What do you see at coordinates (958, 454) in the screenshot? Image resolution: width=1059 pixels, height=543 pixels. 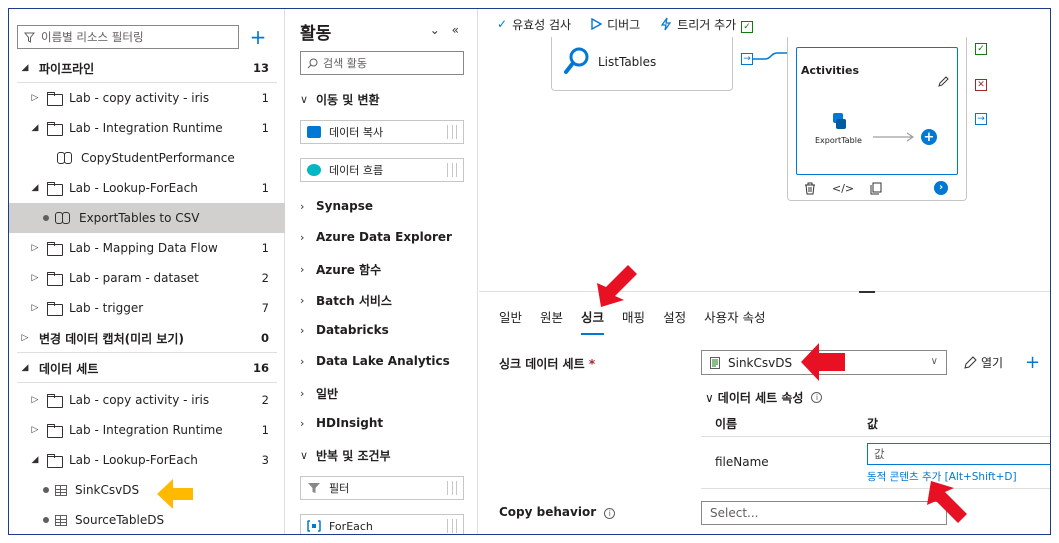 I see `param-value-input: 값` at bounding box center [958, 454].